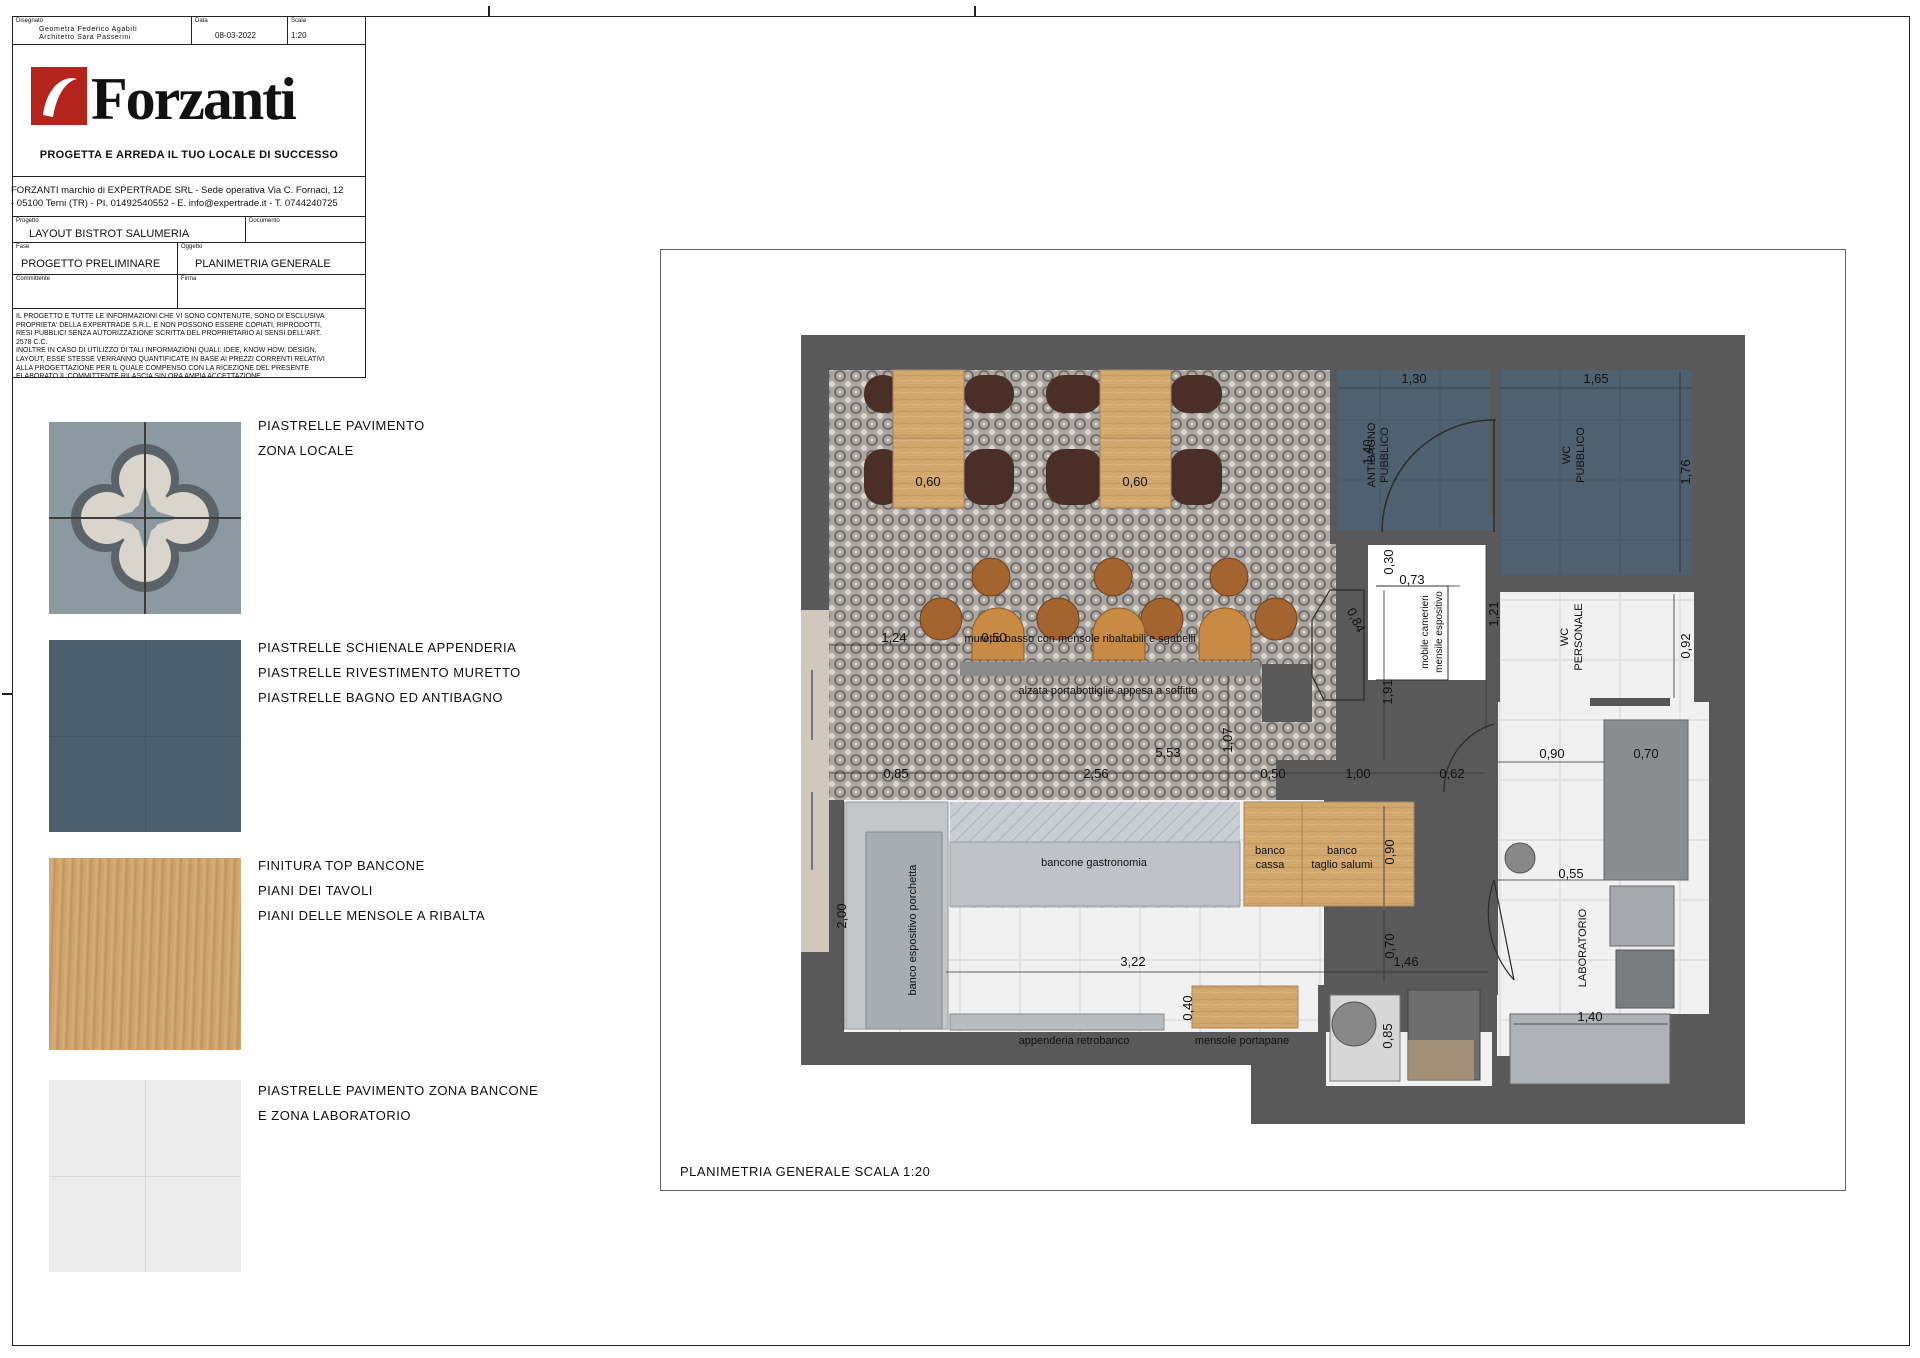 Image resolution: width=1920 pixels, height=1358 pixels. I want to click on room-label-laboratorio: LABORATORIO, so click(1583, 947).